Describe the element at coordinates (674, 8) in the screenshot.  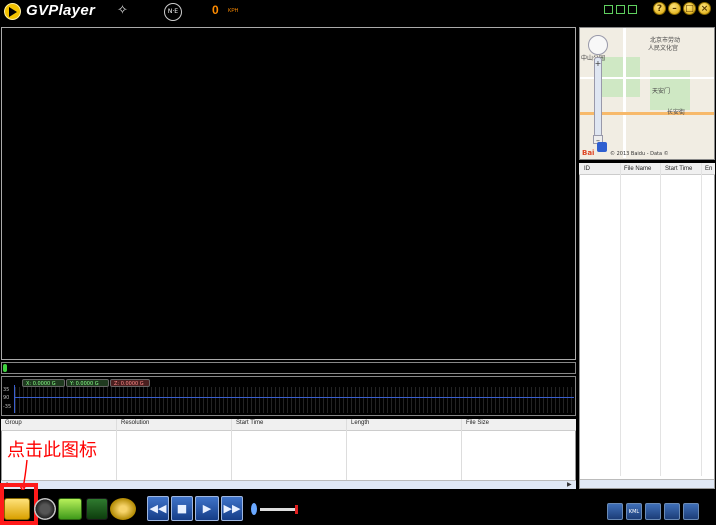
I see `minimize-button: –` at that location.